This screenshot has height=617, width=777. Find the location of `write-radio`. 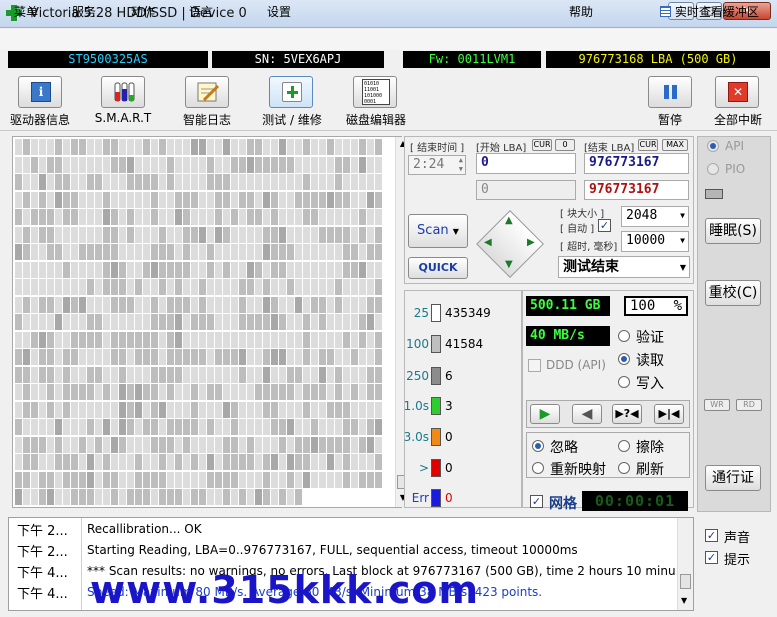

write-radio is located at coordinates (624, 382).